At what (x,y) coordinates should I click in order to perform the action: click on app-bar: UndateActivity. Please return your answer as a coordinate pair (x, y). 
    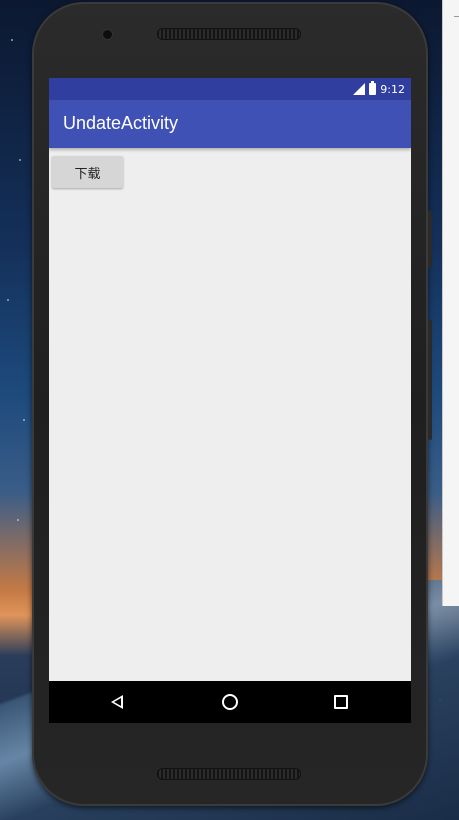
    Looking at the image, I should click on (230, 124).